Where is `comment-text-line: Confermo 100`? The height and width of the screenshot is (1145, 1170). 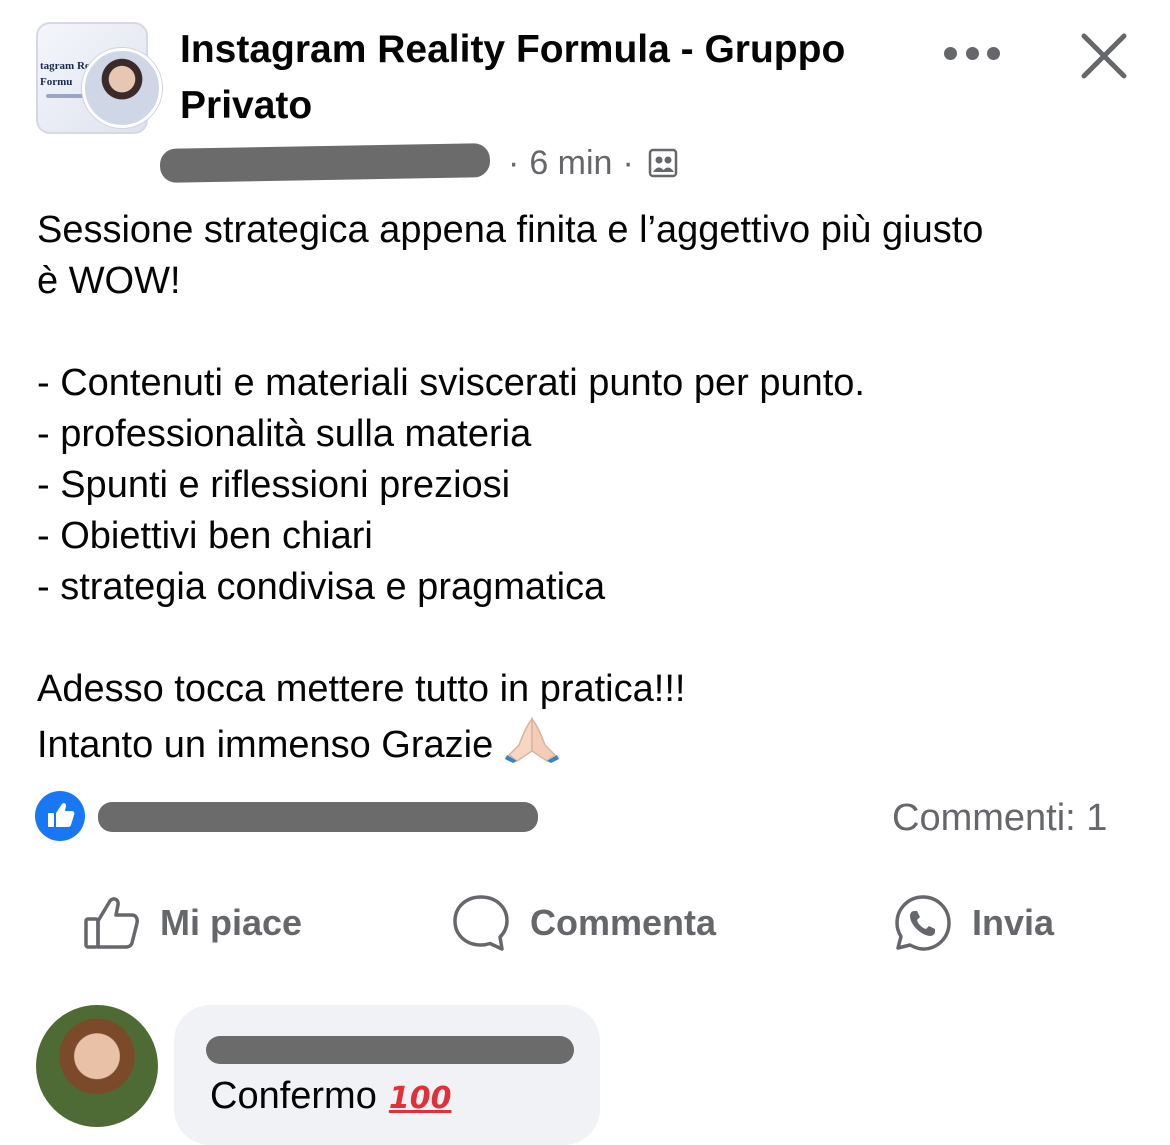 comment-text-line: Confermo 100 is located at coordinates (330, 1097).